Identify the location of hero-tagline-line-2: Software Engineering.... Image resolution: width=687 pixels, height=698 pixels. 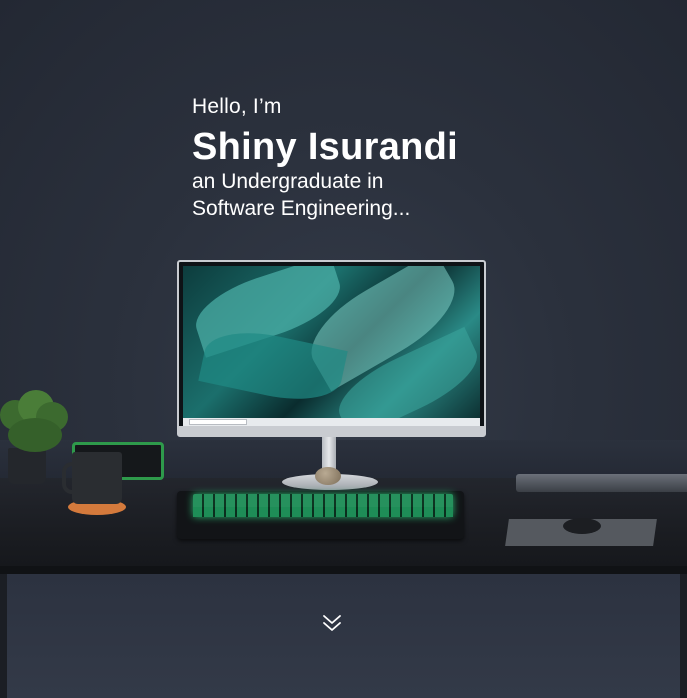
(301, 208).